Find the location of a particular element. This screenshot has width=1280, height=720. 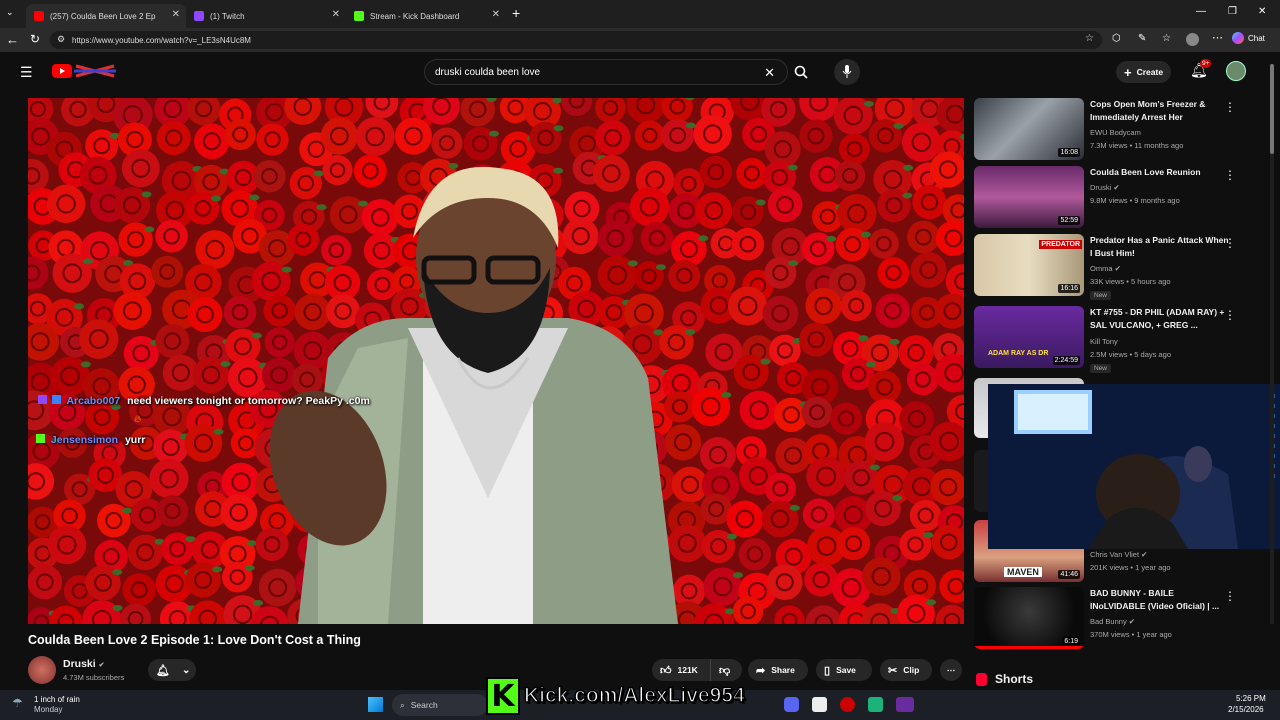

favorites-icon: ✎ is located at coordinates (1142, 38).